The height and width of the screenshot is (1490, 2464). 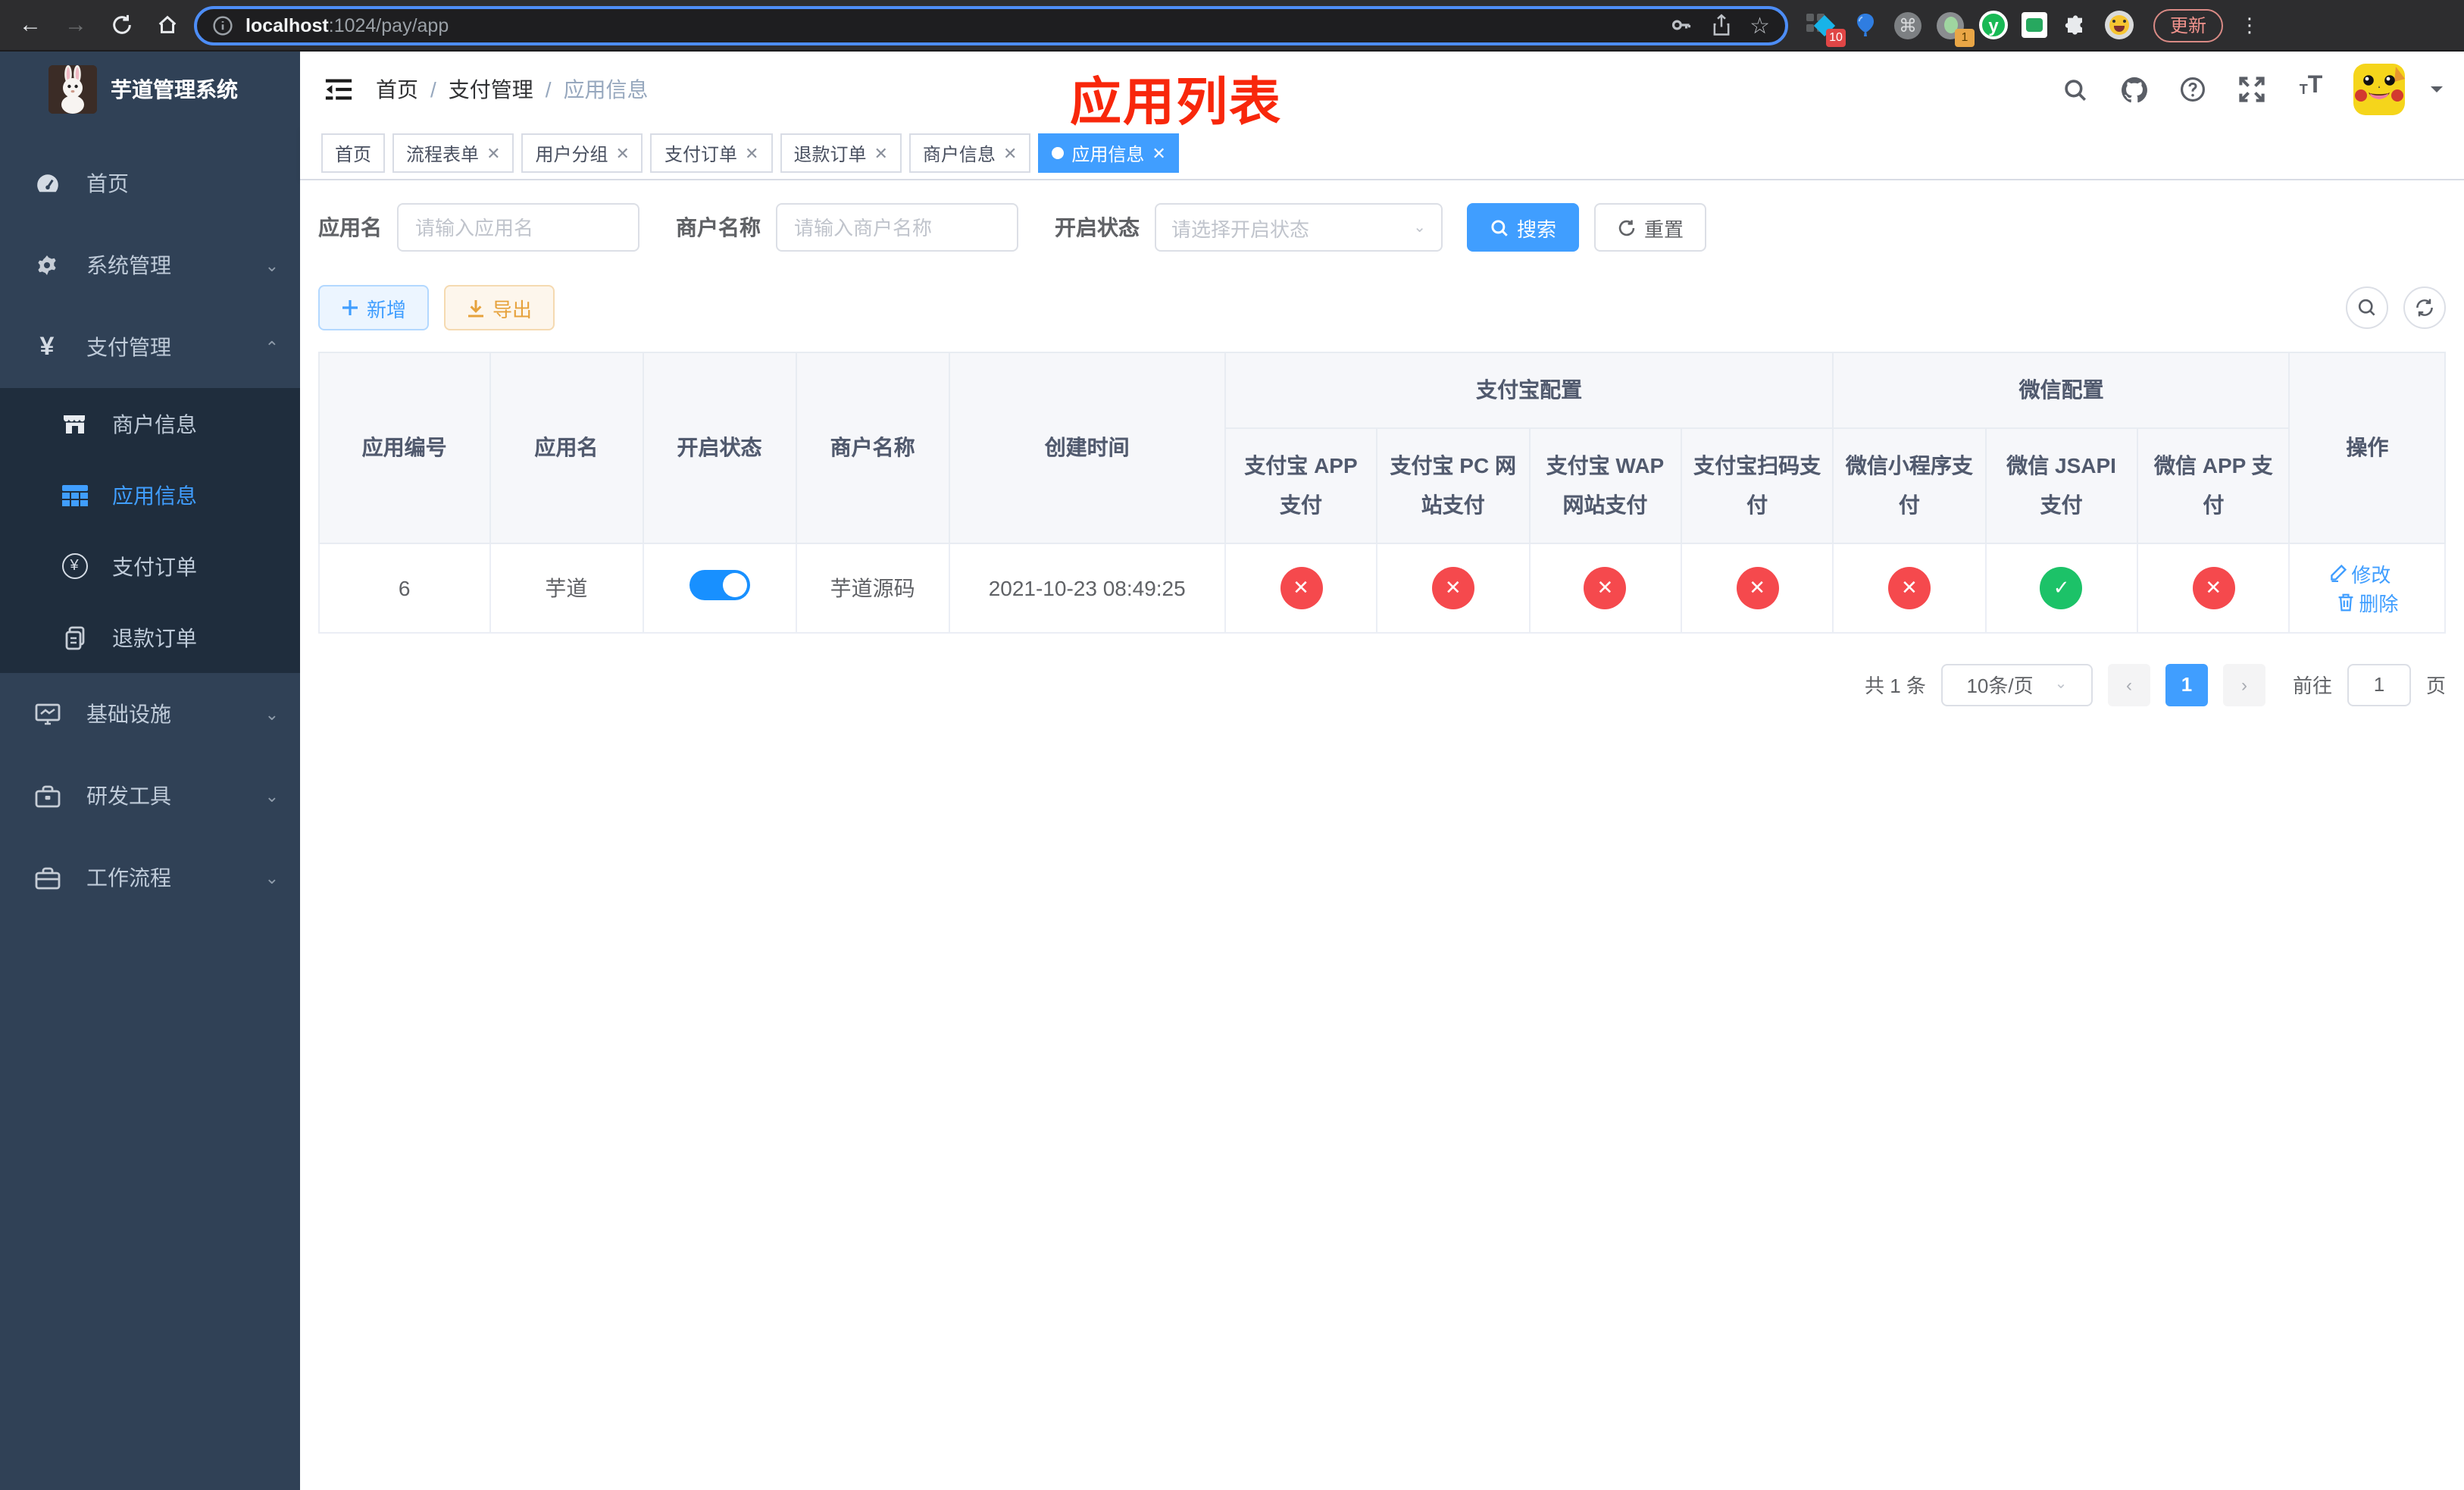 I want to click on sidebar-item-label: 支付订单, so click(x=154, y=566).